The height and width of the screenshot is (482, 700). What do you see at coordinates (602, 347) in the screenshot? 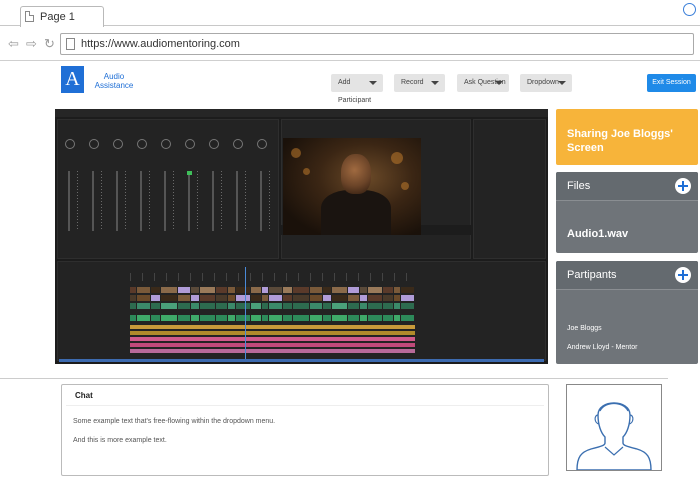
I see `participant-item: Andrew Lloyd - Mentor` at bounding box center [602, 347].